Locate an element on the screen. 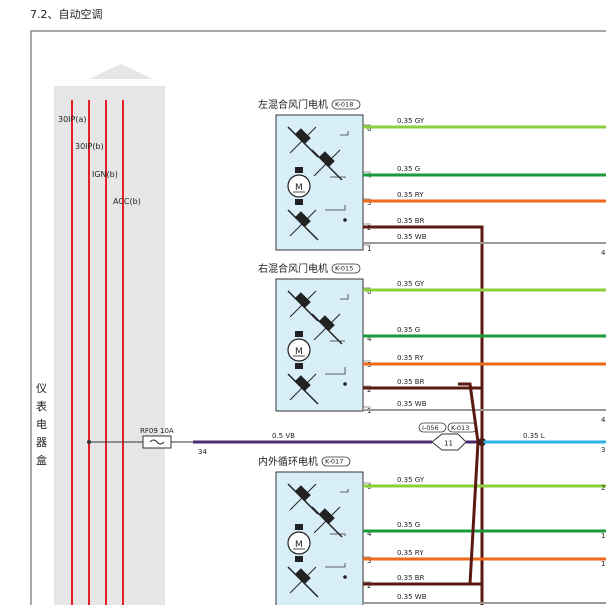 This screenshot has width=606, height=605. motor-title: 左混合风门电机 is located at coordinates (293, 104).